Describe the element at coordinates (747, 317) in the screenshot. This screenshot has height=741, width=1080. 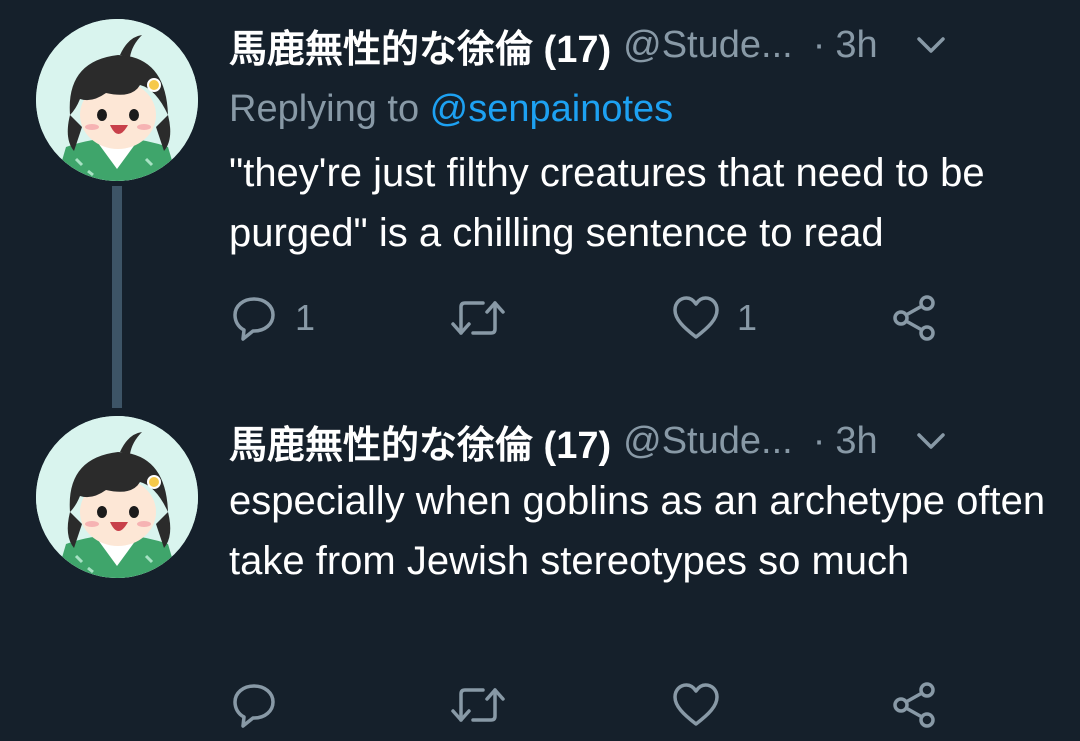
I see `like-count: 1` at that location.